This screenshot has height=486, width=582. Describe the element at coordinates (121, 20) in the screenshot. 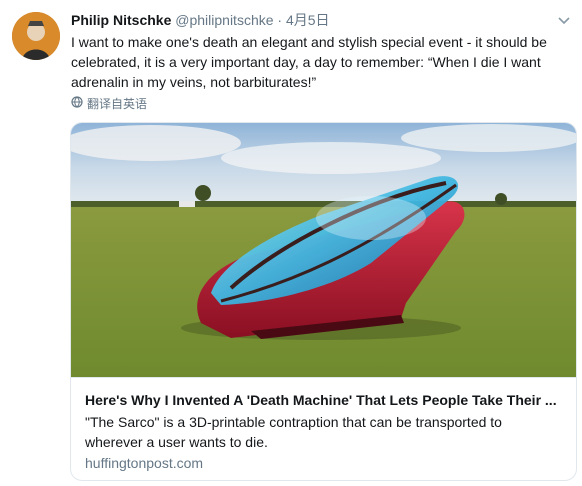

I see `author-name: Philip Nitschke` at that location.